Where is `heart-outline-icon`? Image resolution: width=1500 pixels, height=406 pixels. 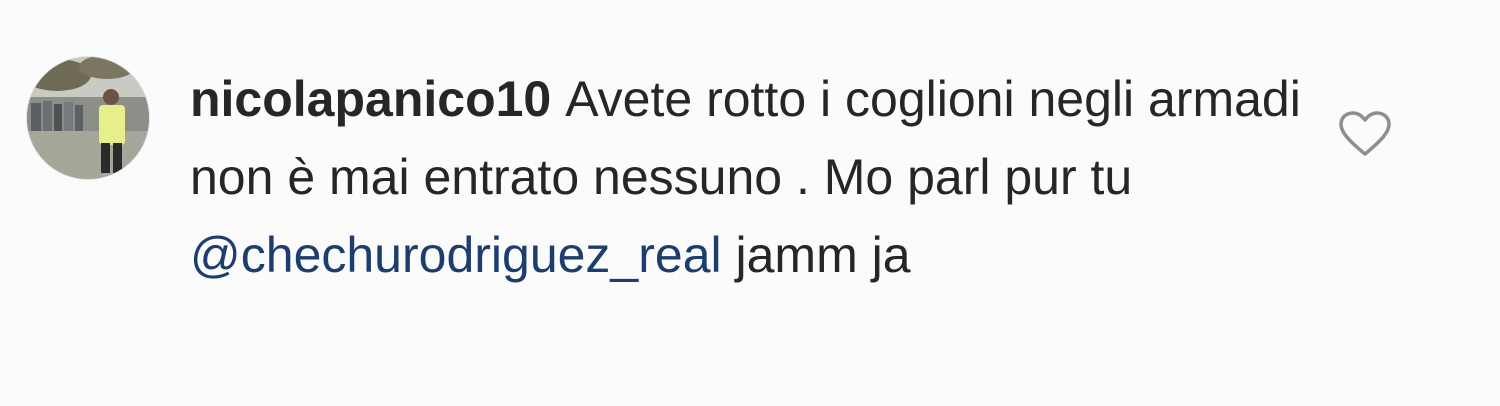
heart-outline-icon is located at coordinates (1365, 134).